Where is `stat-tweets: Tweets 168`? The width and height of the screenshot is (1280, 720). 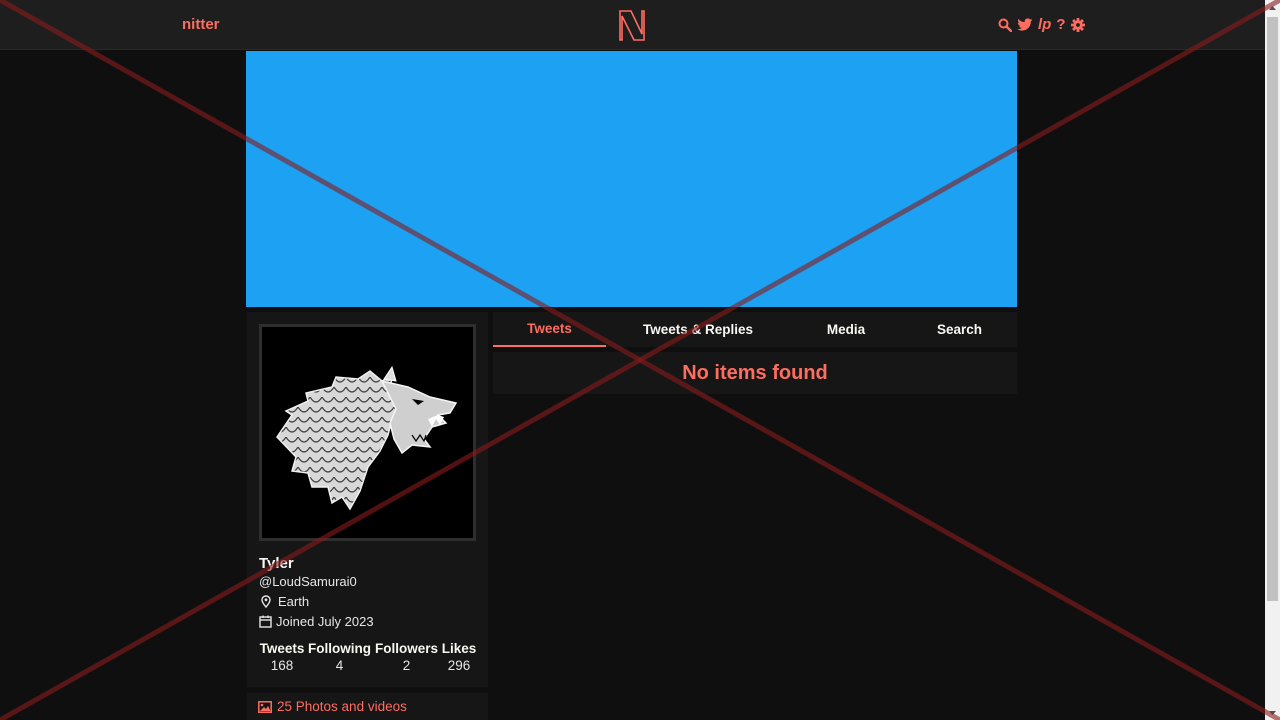
stat-tweets: Tweets 168 is located at coordinates (282, 658).